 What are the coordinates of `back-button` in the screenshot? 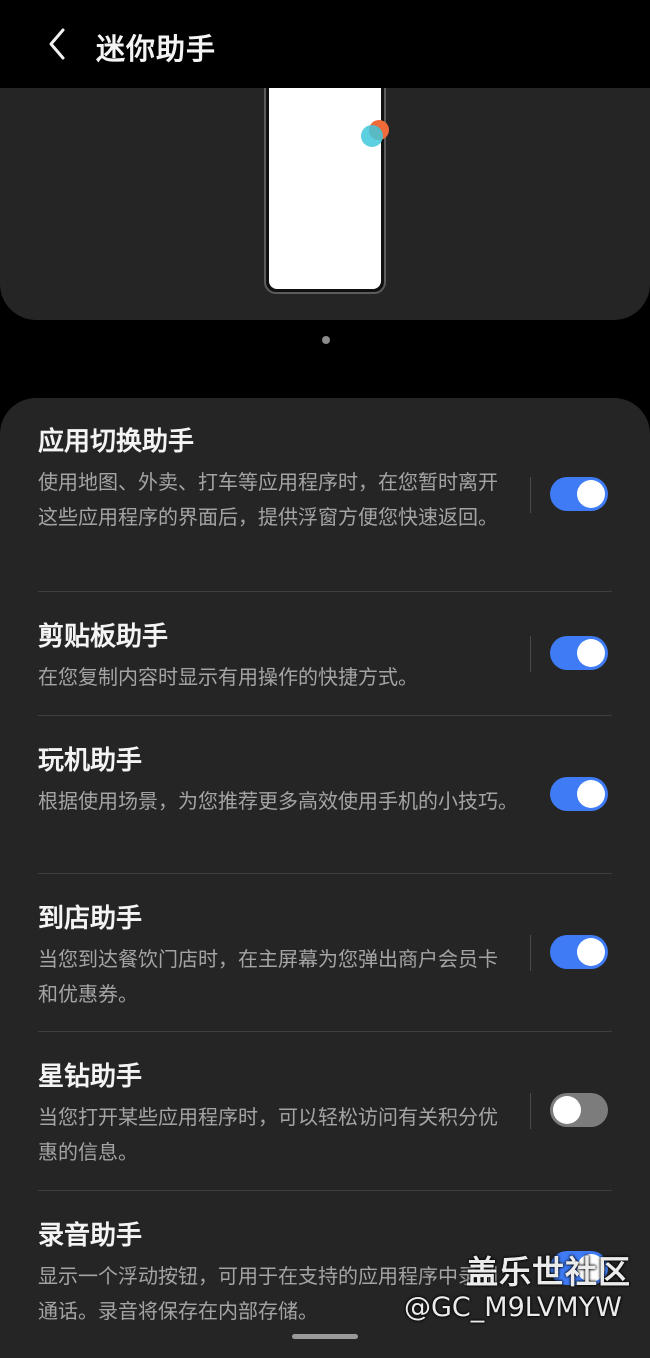 It's located at (56, 44).